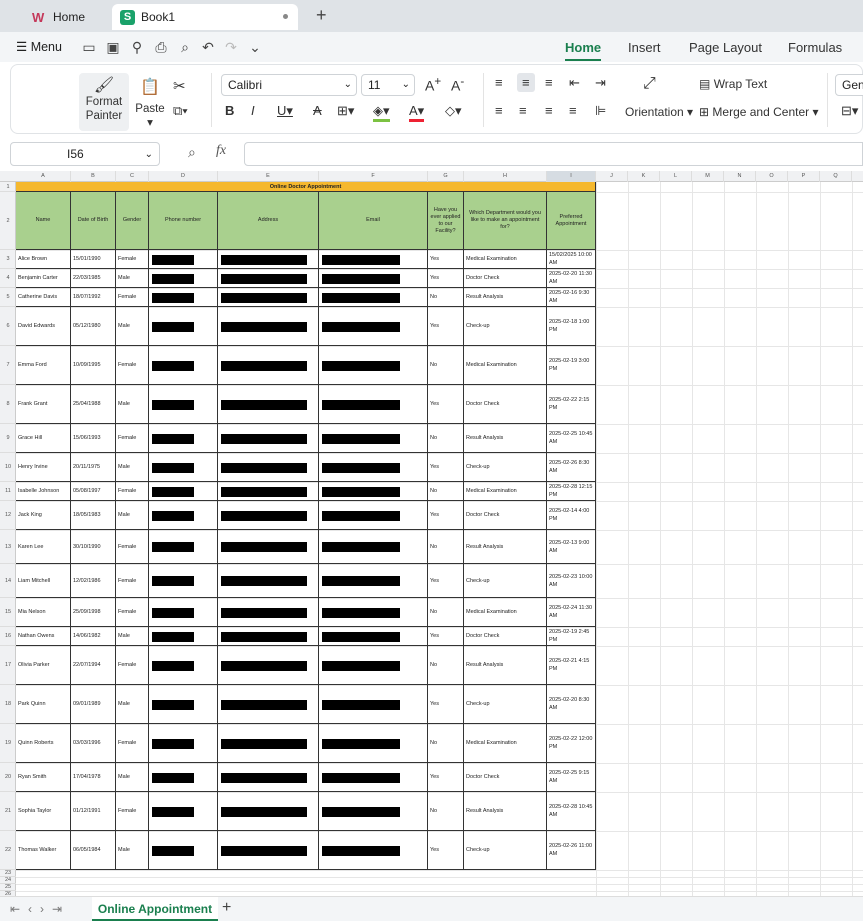 The image size is (863, 921). I want to click on name-cell: Henry Irvine, so click(43, 467).